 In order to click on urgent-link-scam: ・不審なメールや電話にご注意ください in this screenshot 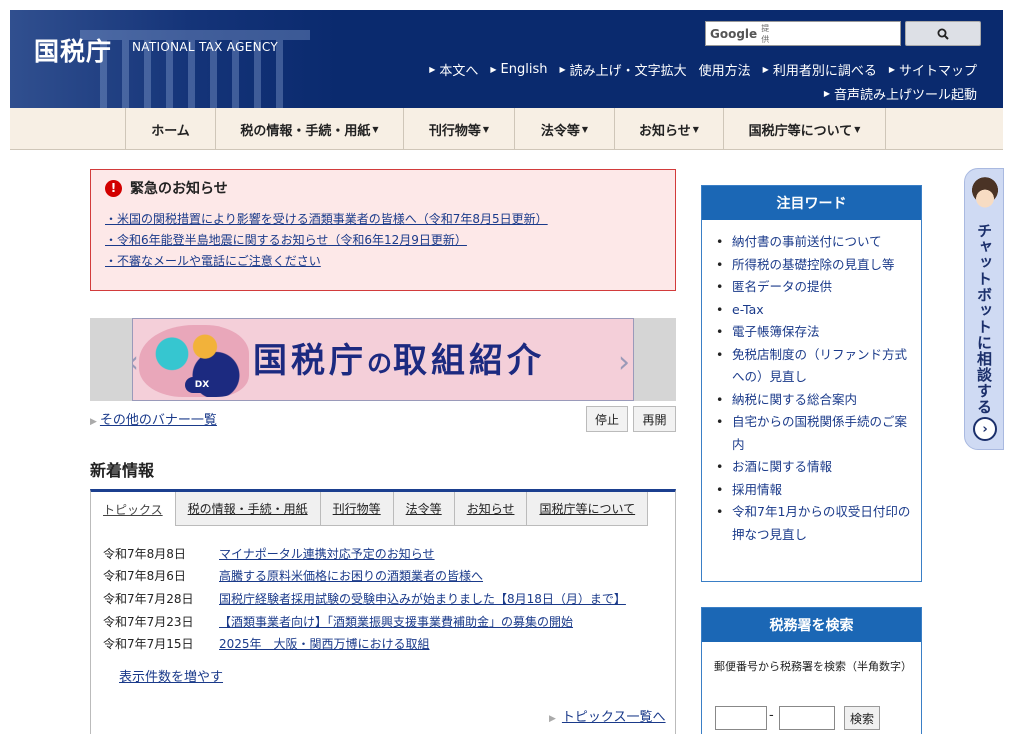, I will do `click(383, 260)`.